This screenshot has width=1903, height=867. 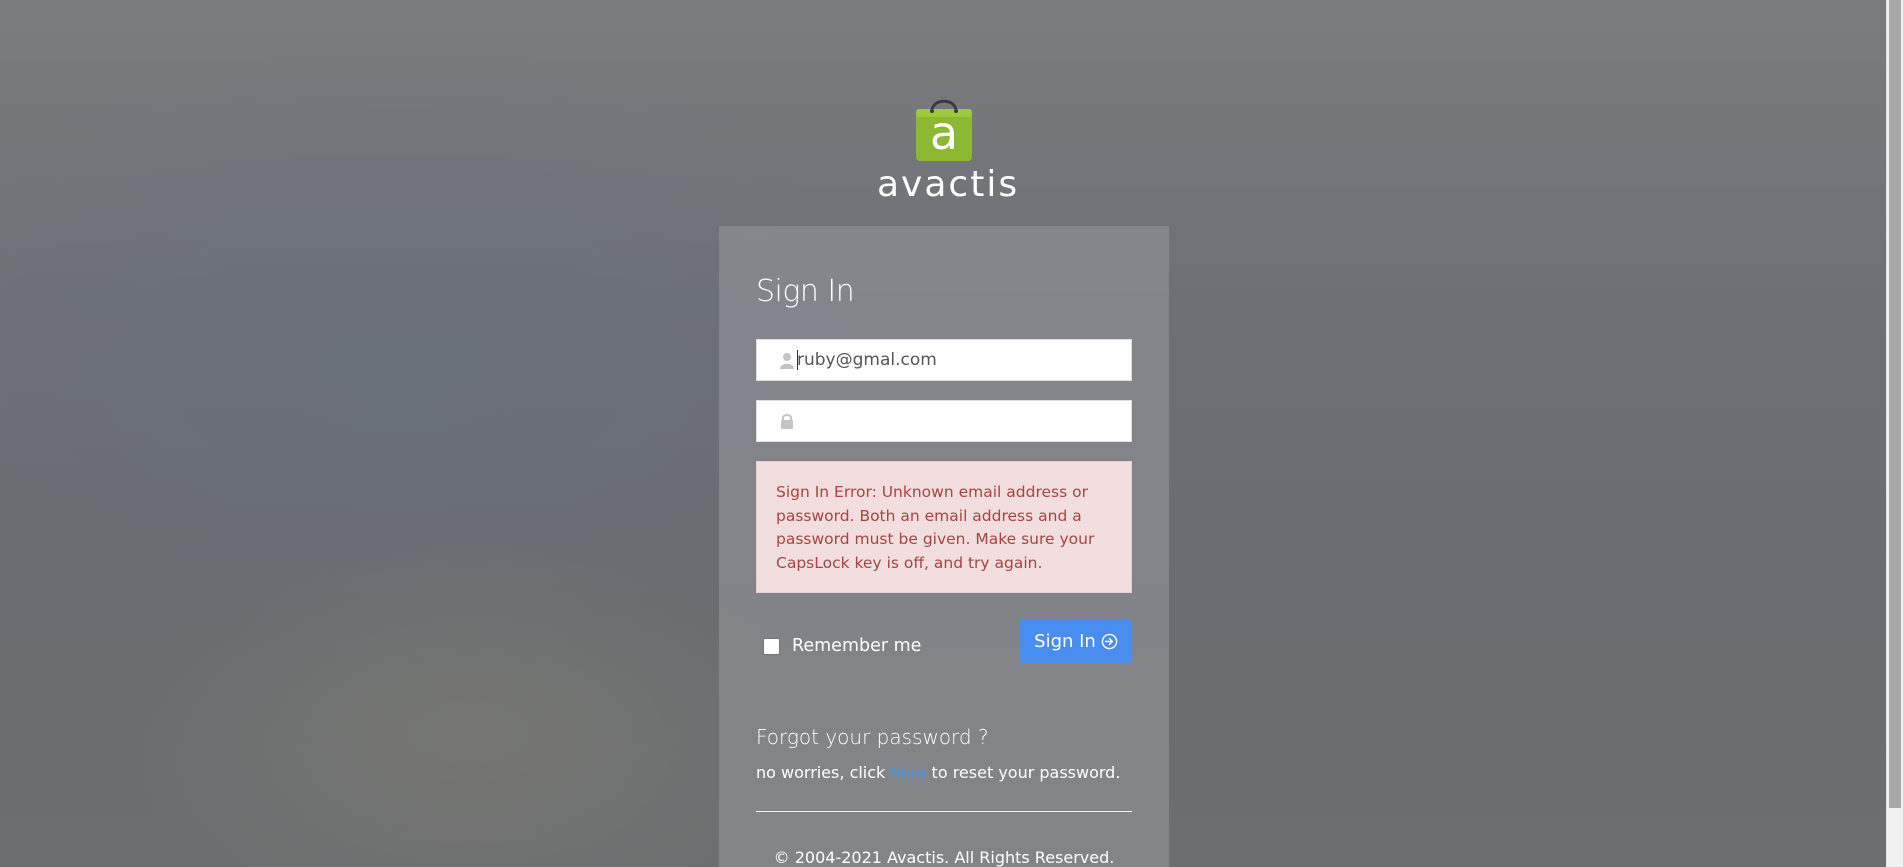 I want to click on email-field, so click(x=944, y=360).